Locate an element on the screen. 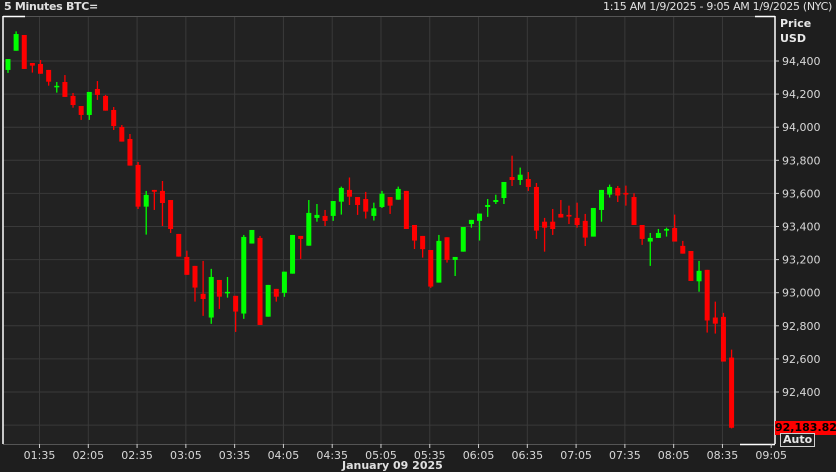 The height and width of the screenshot is (472, 836). y-tick-label: 93,600 is located at coordinates (801, 193).